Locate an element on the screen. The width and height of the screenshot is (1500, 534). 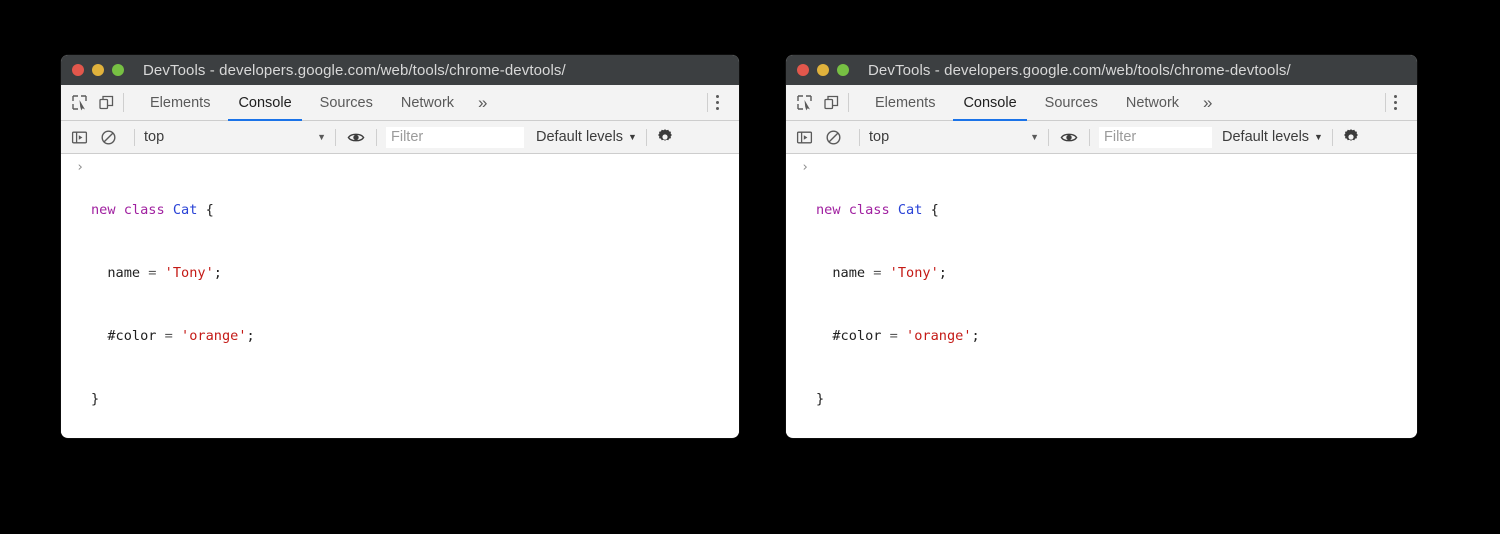
chevron-double-right-icon: » is located at coordinates (1208, 102).